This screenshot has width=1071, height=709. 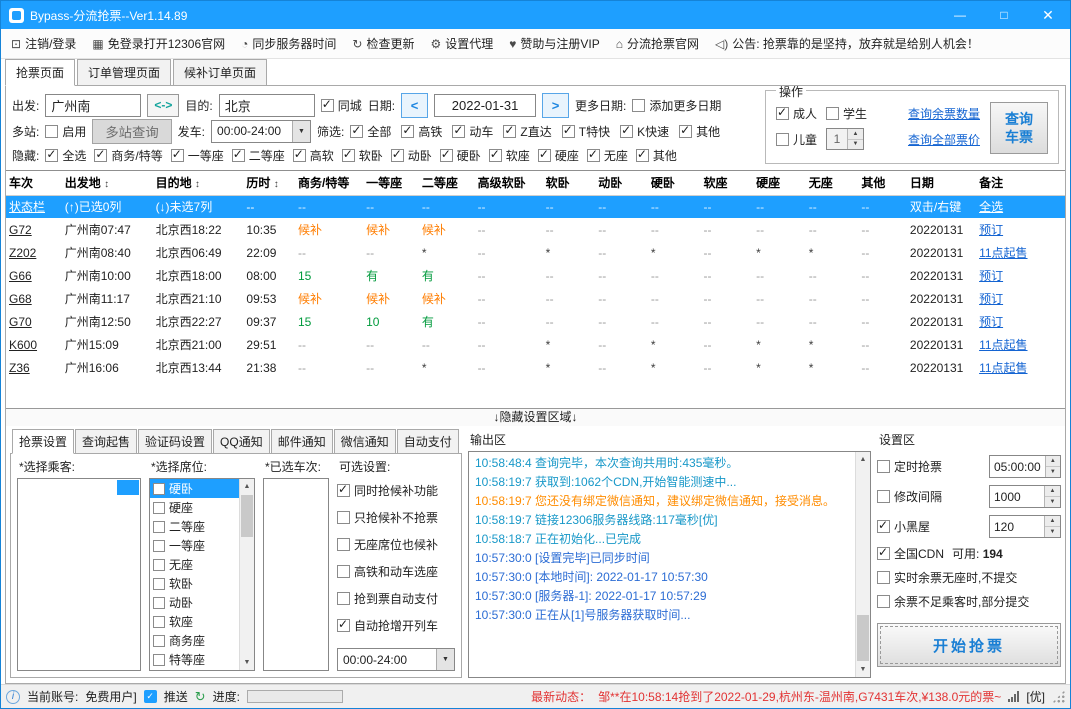 I want to click on child-count-spinner: 1 ▲ ▼, so click(x=845, y=139).